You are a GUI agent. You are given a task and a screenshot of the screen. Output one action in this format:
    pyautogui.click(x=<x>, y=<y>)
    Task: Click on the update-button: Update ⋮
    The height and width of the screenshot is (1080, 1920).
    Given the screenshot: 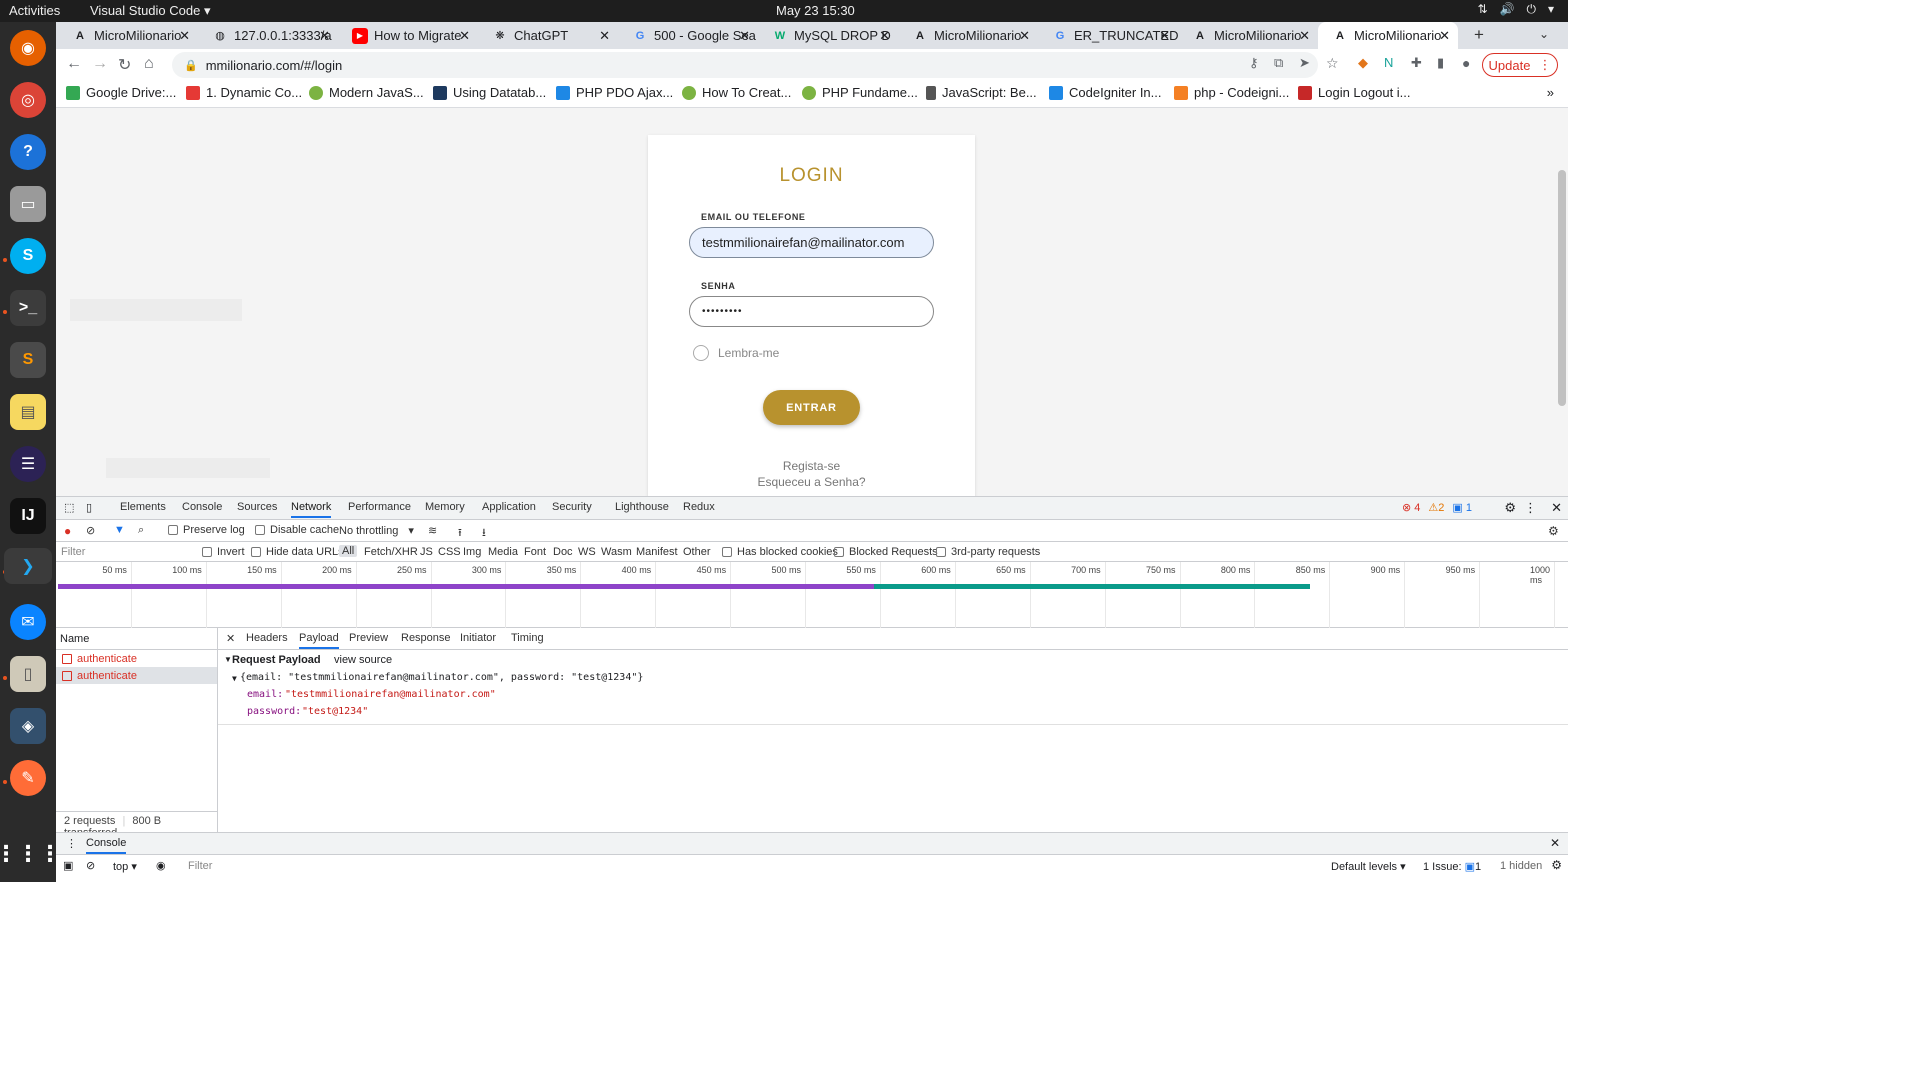 What is the action you would take?
    pyautogui.click(x=1520, y=65)
    